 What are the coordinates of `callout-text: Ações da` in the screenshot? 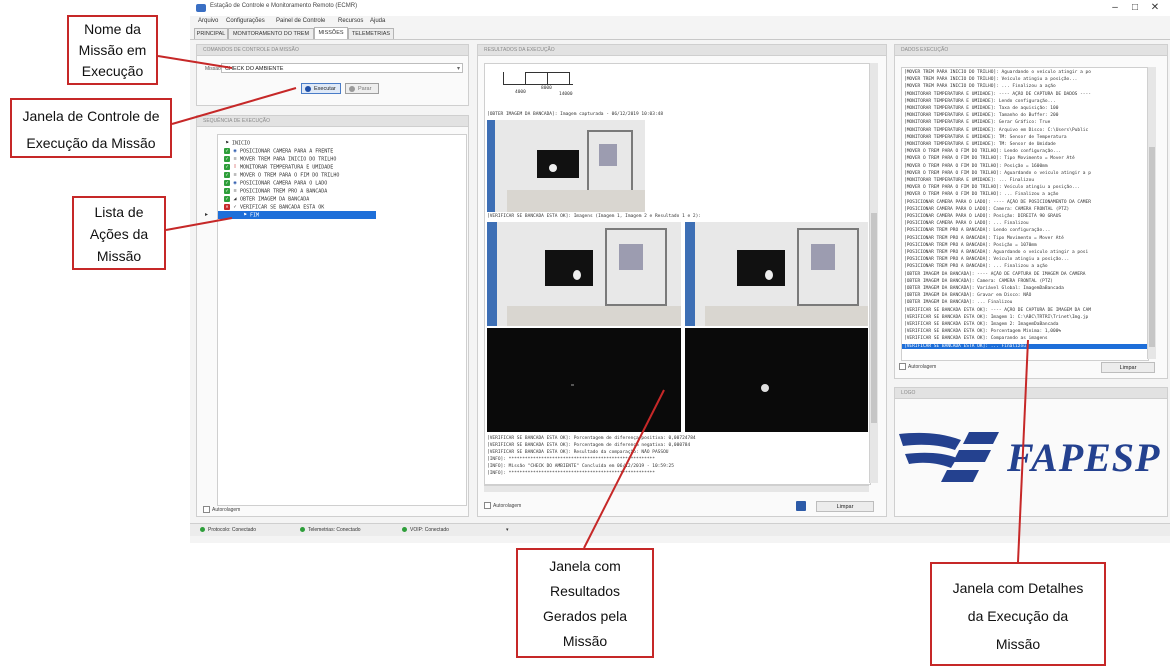 It's located at (119, 234).